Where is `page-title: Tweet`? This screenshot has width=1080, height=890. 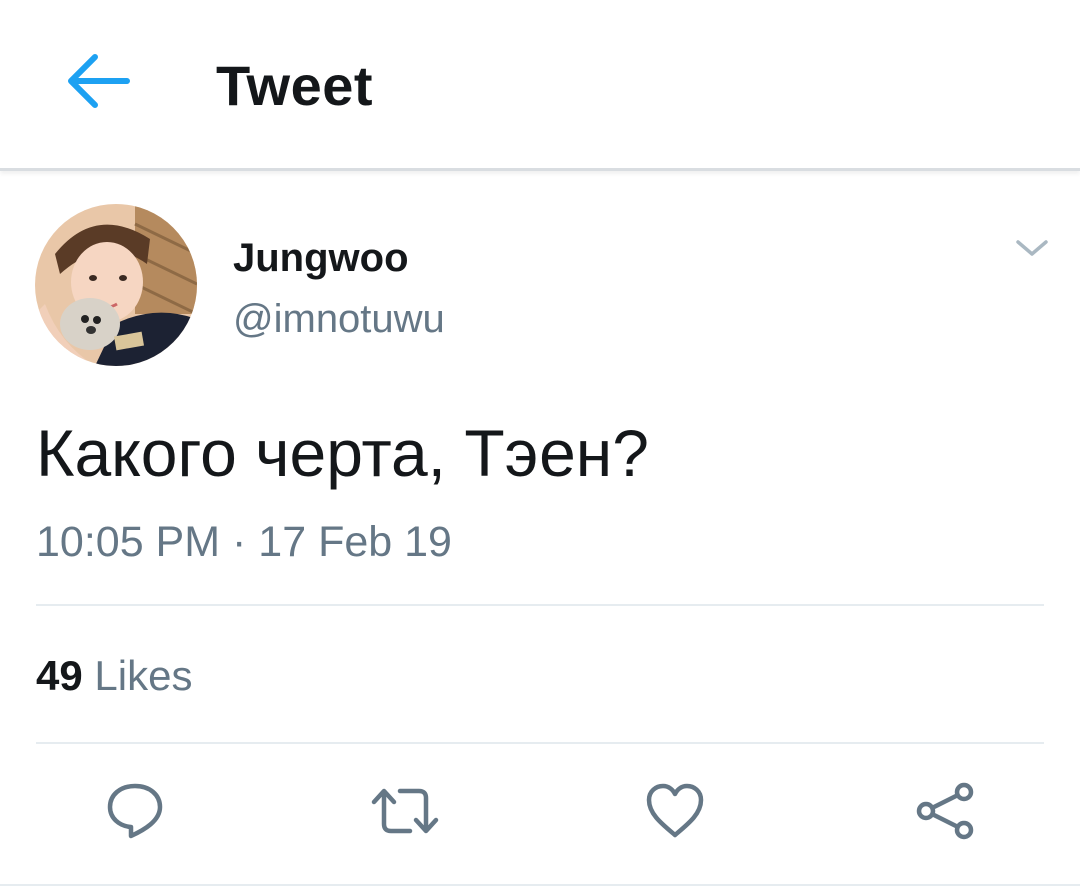
page-title: Tweet is located at coordinates (295, 85).